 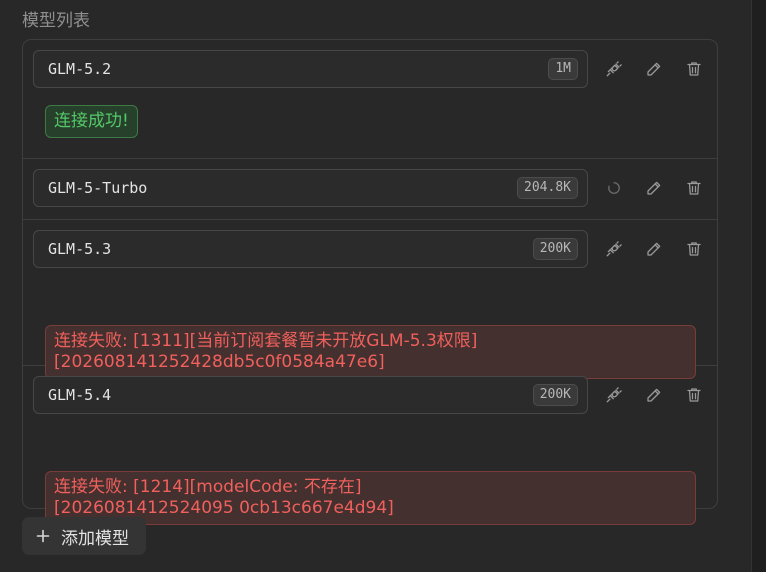 I want to click on model-name-field: GLM-5.2 1M, so click(x=310, y=69).